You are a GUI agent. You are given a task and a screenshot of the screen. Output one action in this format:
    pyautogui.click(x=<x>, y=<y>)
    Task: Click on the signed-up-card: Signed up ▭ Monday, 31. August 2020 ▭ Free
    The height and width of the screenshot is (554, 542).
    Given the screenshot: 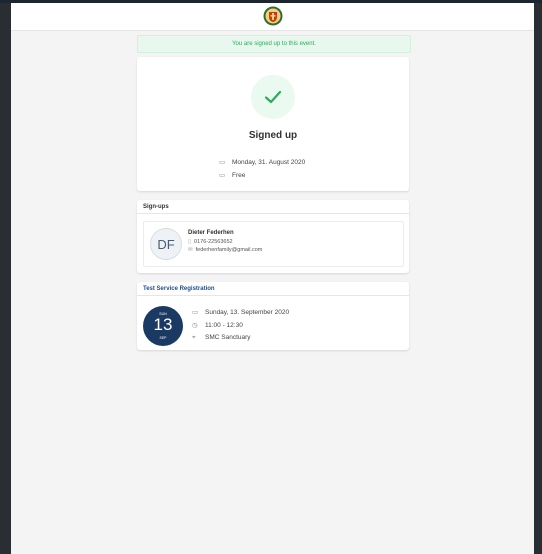 What is the action you would take?
    pyautogui.click(x=273, y=124)
    